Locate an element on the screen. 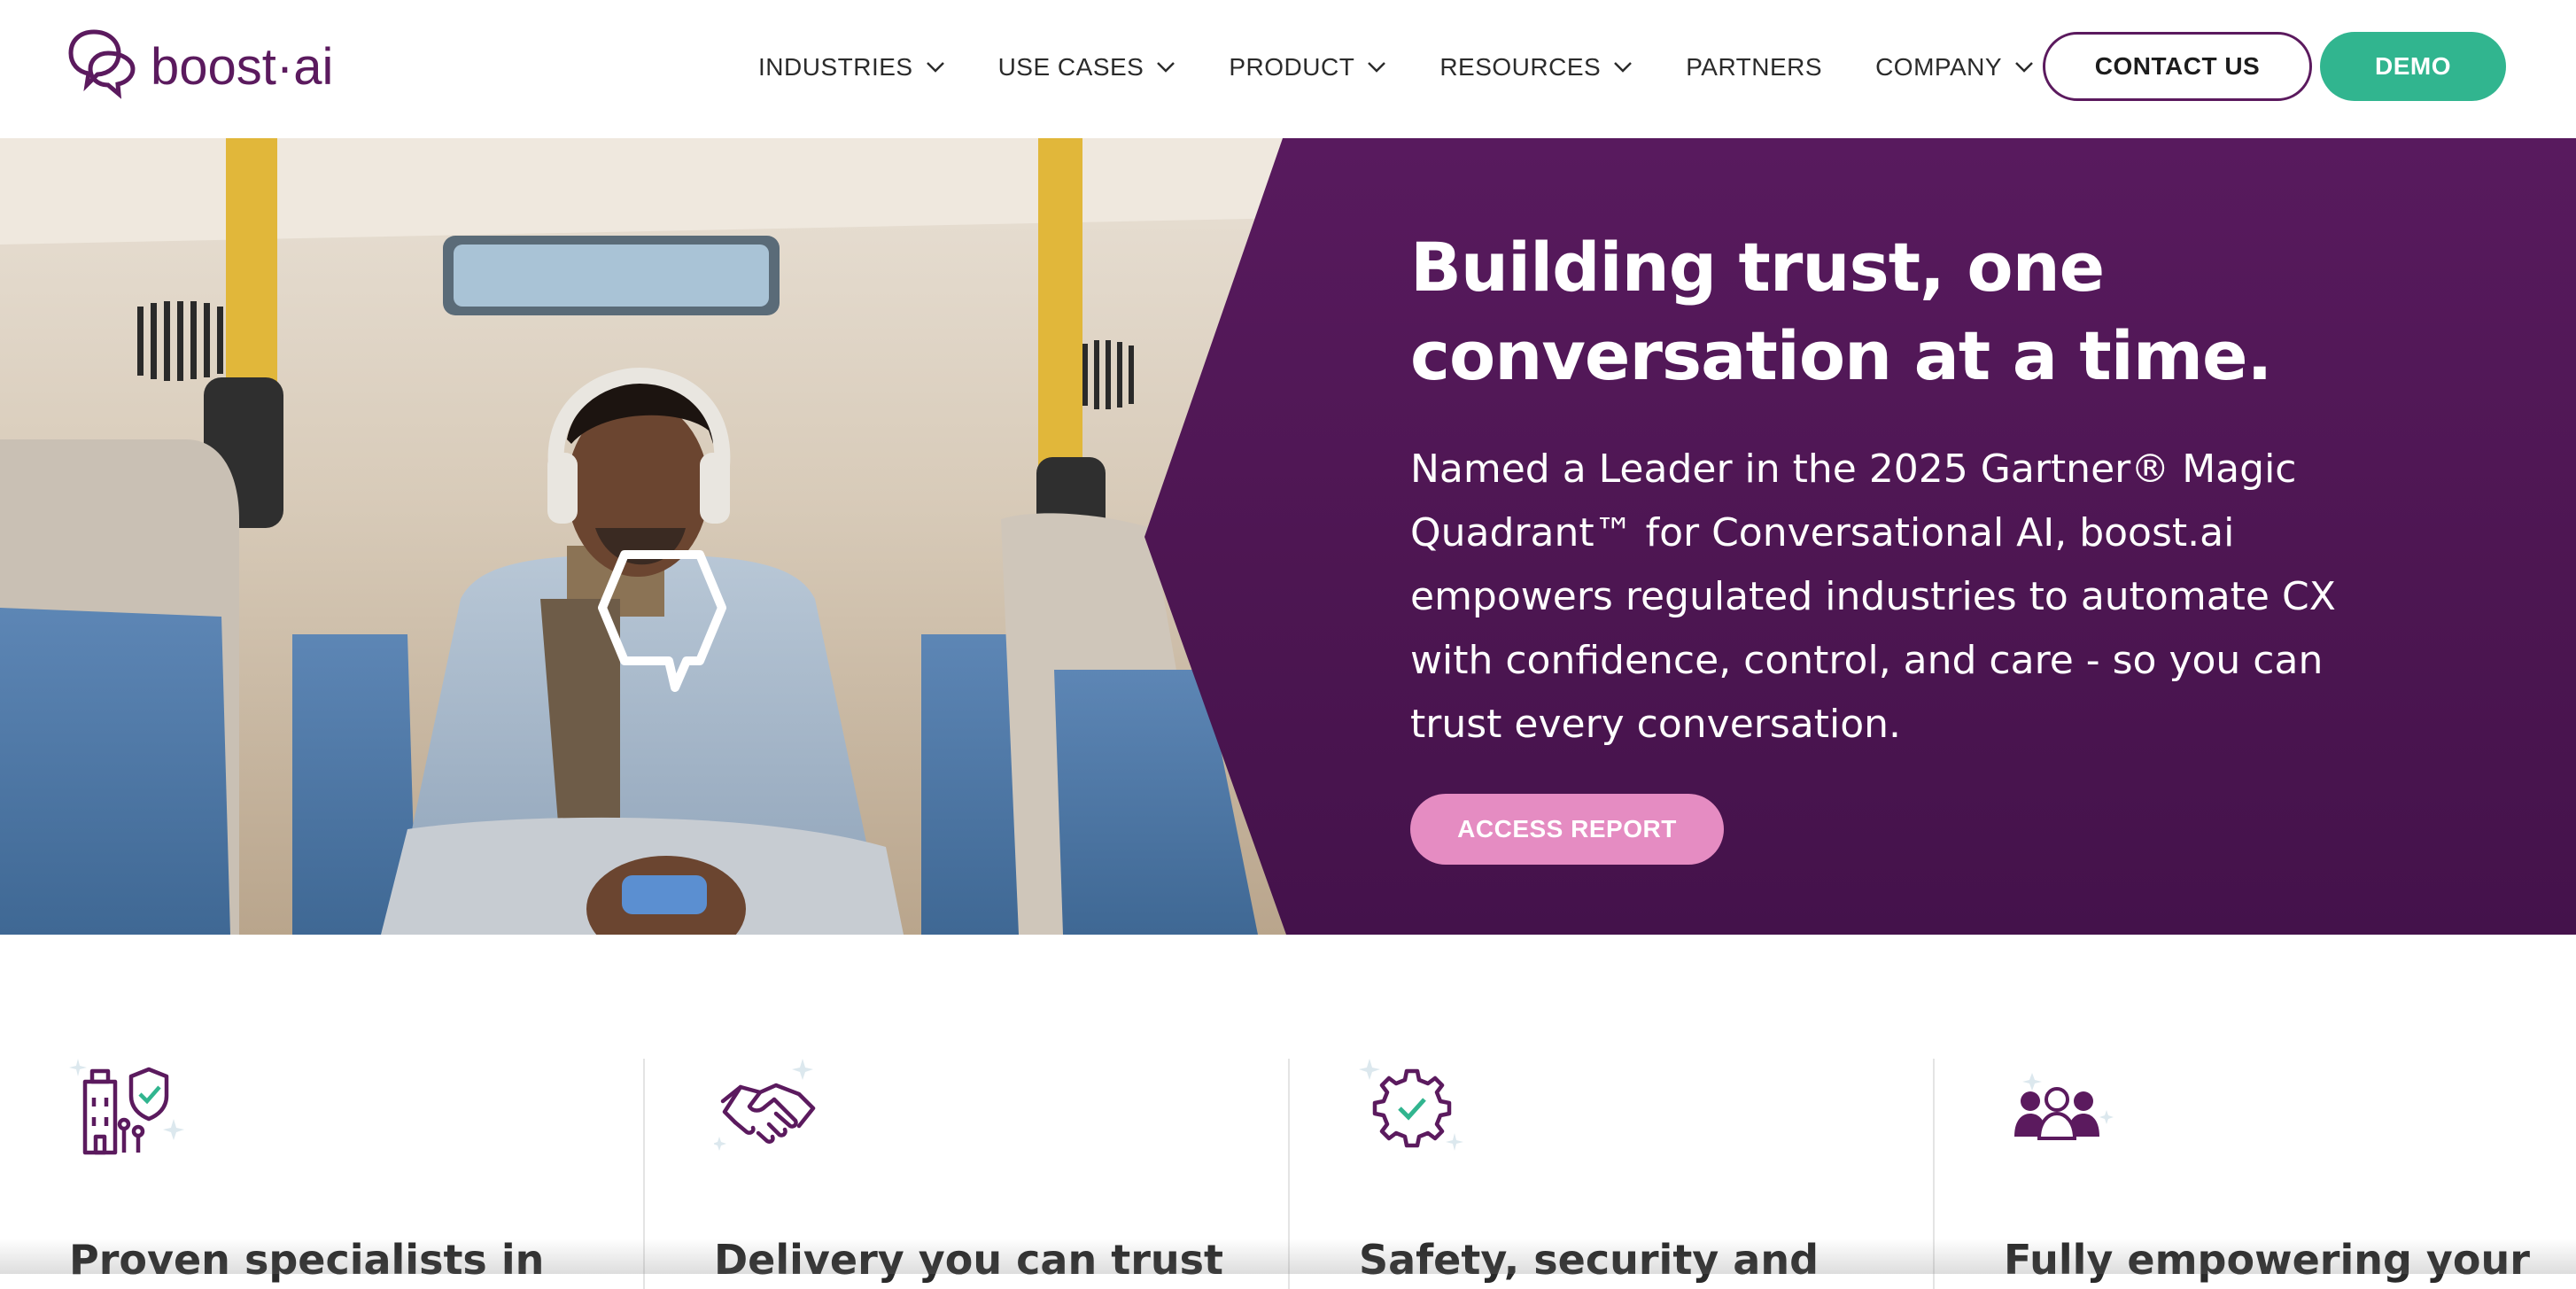  nav-label: RESOURCES is located at coordinates (1520, 67).